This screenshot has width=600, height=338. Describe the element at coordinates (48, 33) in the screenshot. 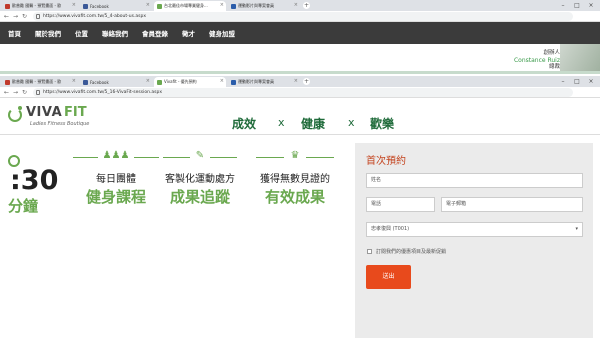

I see `nav-about: 關於我們` at that location.